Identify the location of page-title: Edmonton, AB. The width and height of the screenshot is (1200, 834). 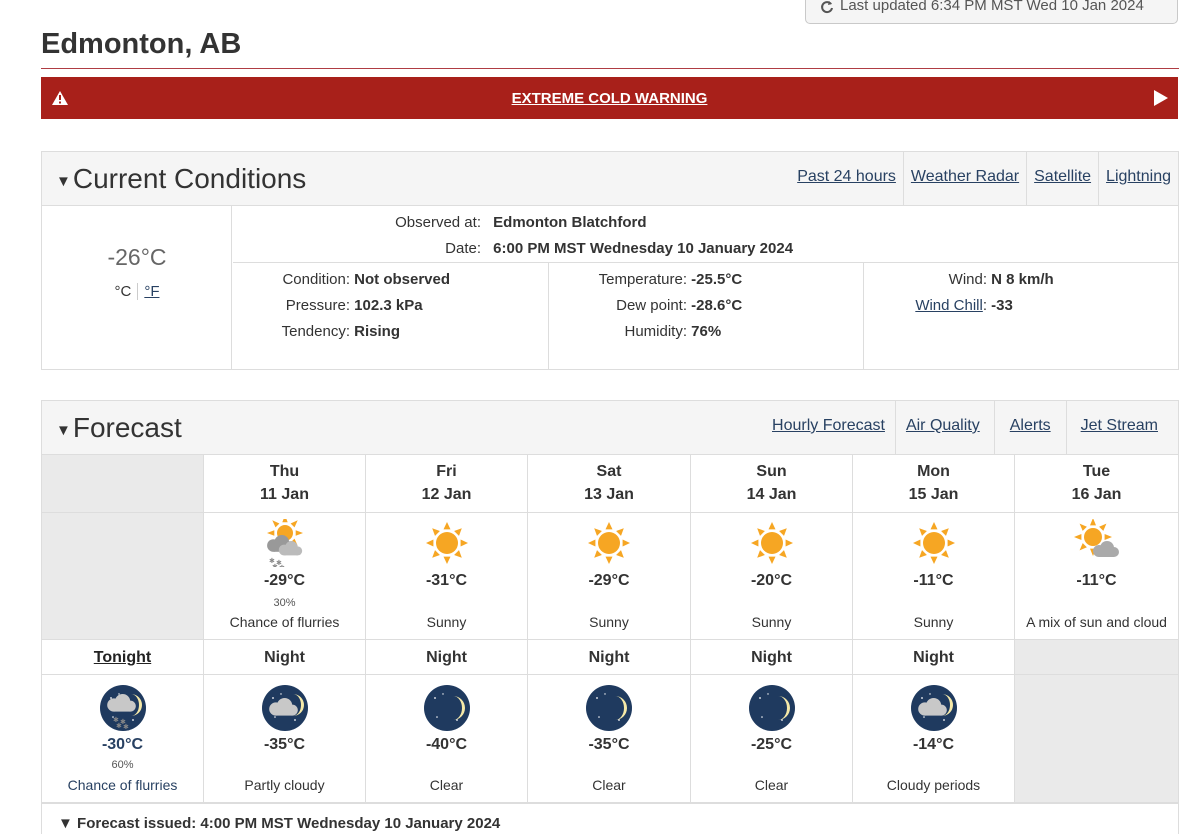
(141, 44).